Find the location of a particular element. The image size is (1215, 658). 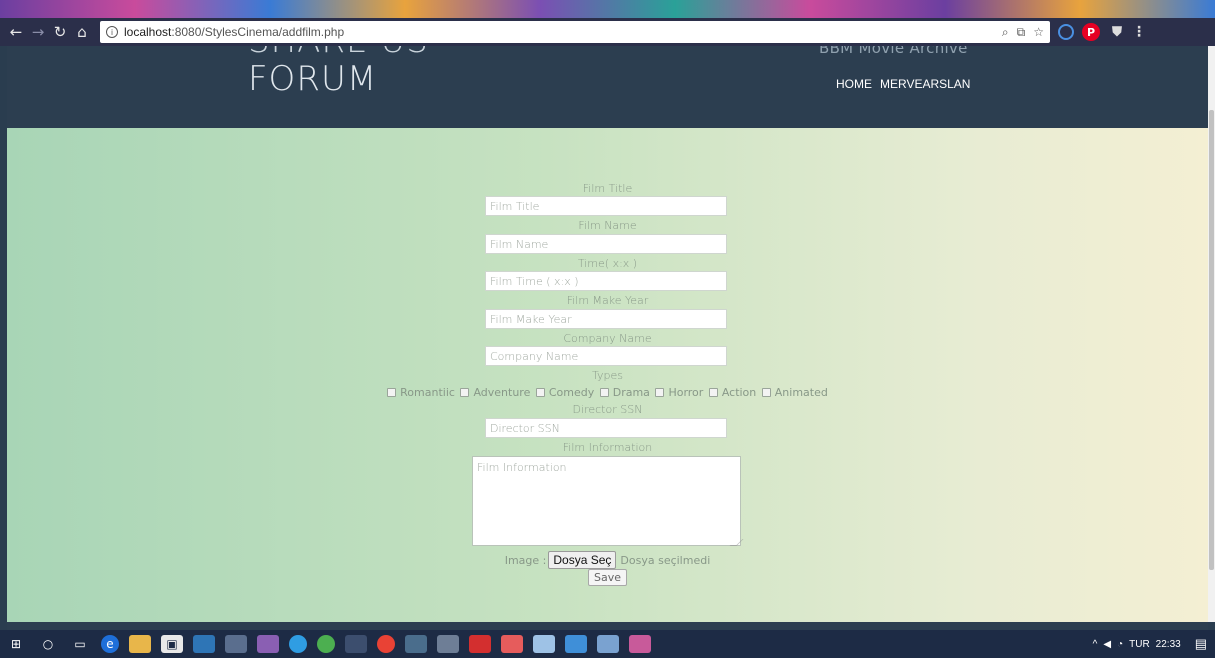

nav-home-link: HOME is located at coordinates (854, 84).